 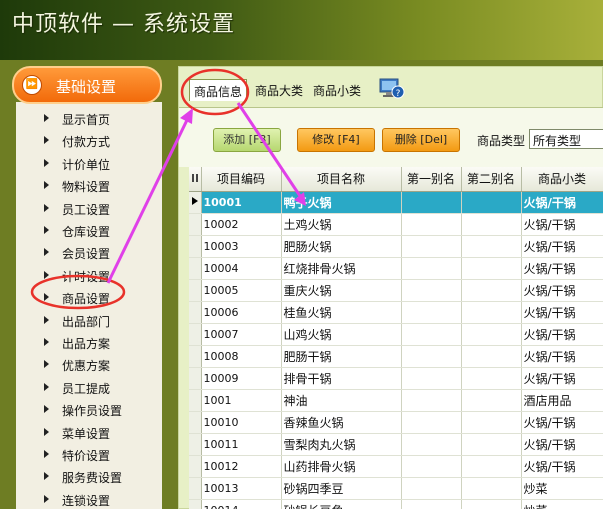 I want to click on sidebar-item-label: 员工设置, so click(x=86, y=209).